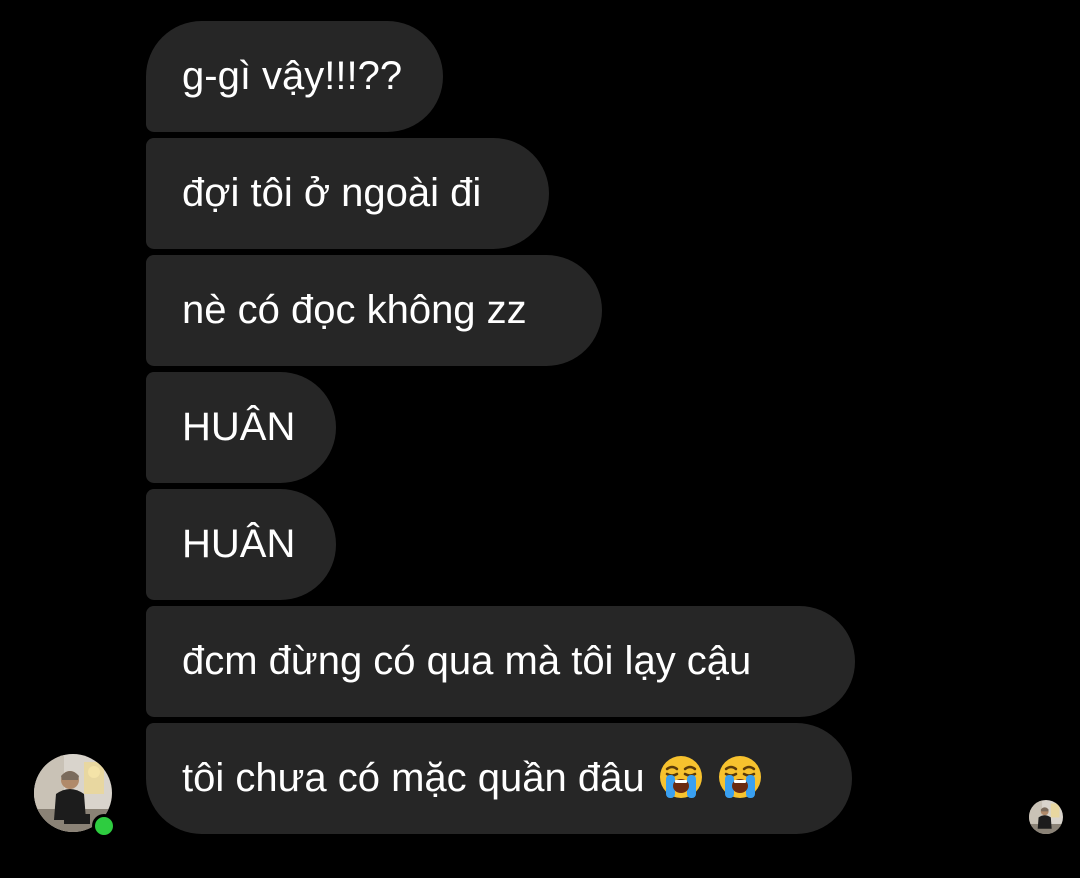 The width and height of the screenshot is (1080, 878). I want to click on seen-indicator-avatar, so click(1046, 817).